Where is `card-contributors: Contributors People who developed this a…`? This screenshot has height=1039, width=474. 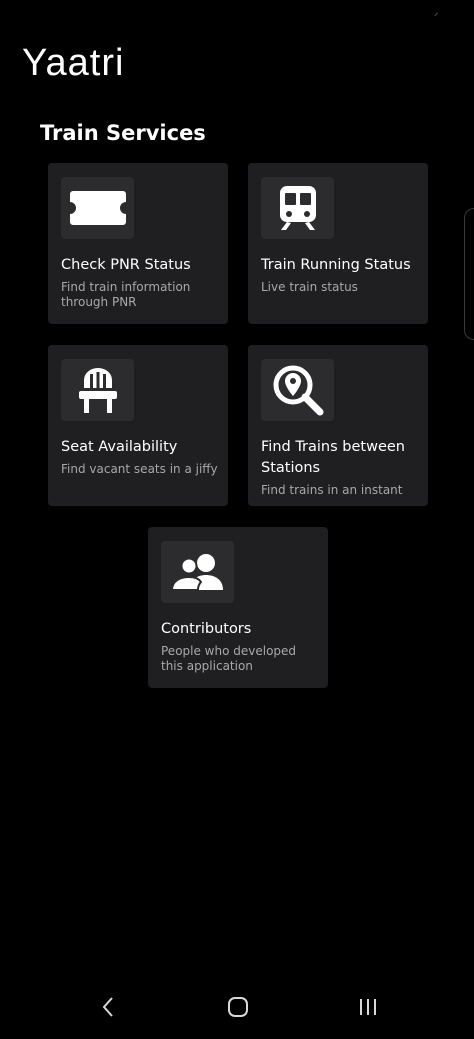
card-contributors: Contributors People who developed this a… is located at coordinates (238, 607).